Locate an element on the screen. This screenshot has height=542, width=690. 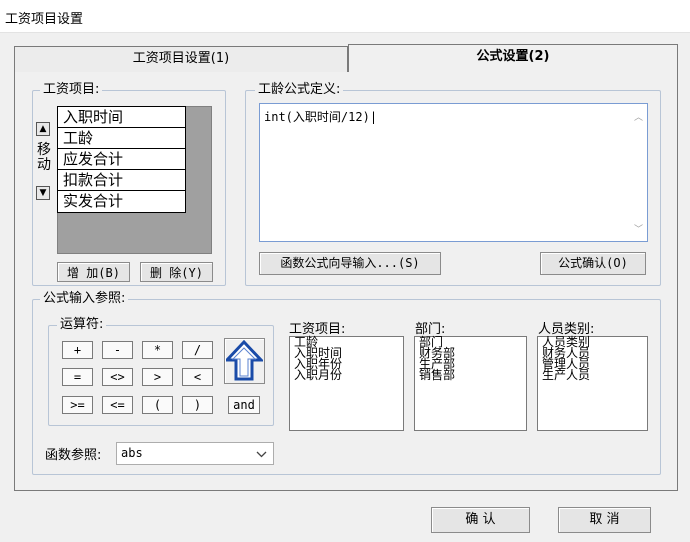
delete-button: 删 除(Y) is located at coordinates (176, 272).